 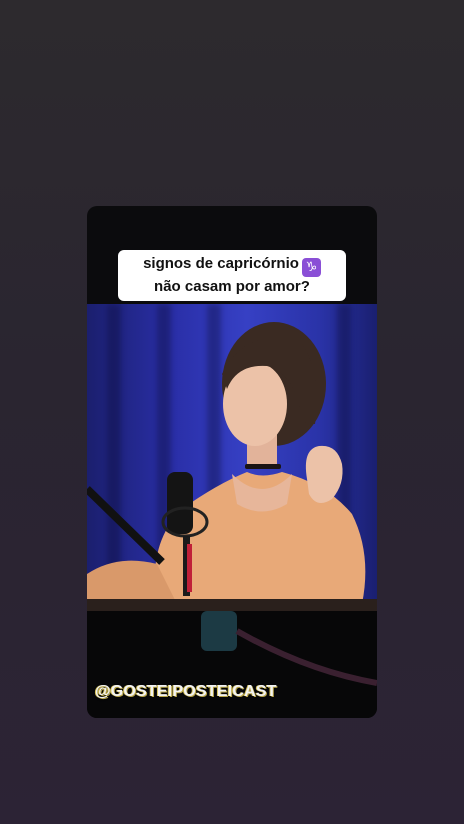 What do you see at coordinates (186, 691) in the screenshot?
I see `podcast-handle: @GOSTEIPOSTEICAST` at bounding box center [186, 691].